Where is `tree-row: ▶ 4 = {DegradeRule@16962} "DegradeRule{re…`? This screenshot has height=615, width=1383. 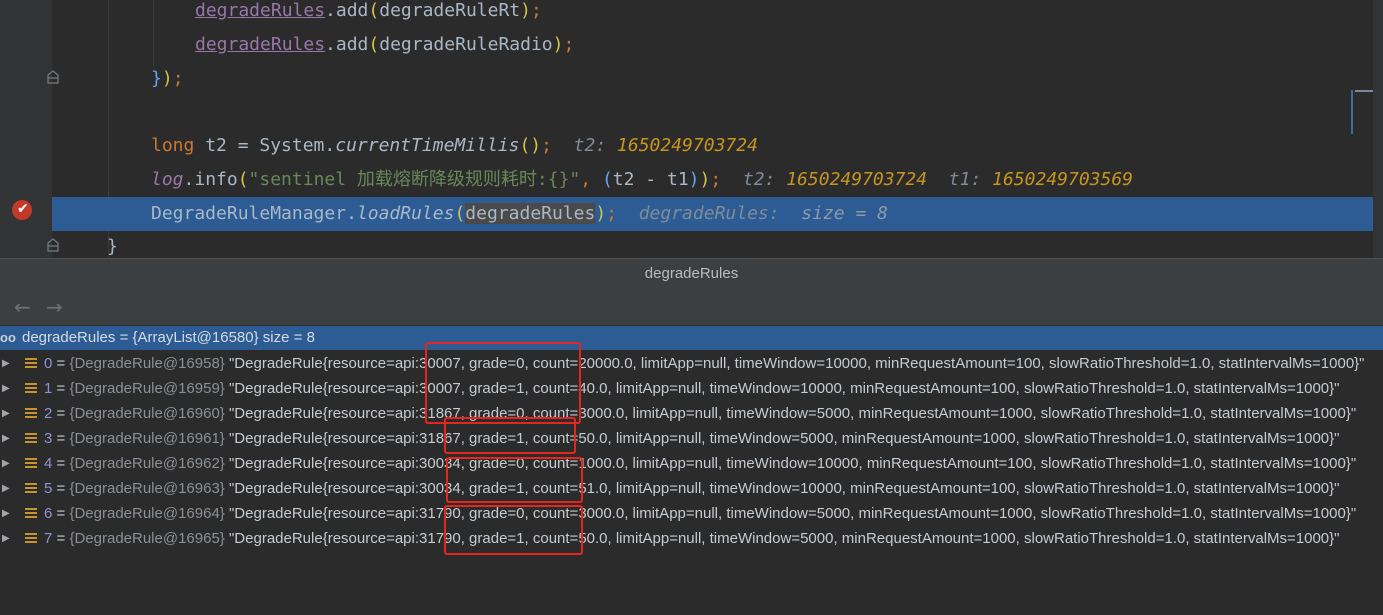
tree-row: ▶ 4 = {DegradeRule@16962} "DegradeRule{re… is located at coordinates (691, 463).